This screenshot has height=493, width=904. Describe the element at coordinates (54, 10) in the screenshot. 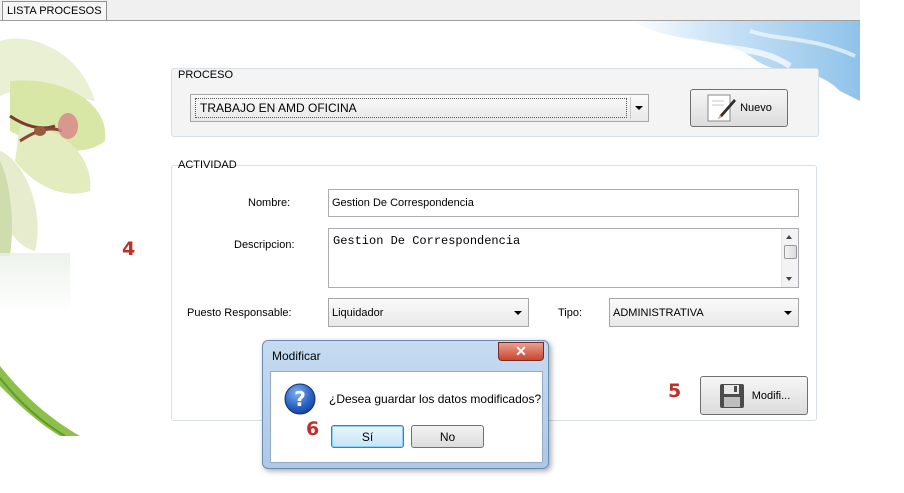

I see `tab-lista-procesos: LISTA PROCESOS` at that location.